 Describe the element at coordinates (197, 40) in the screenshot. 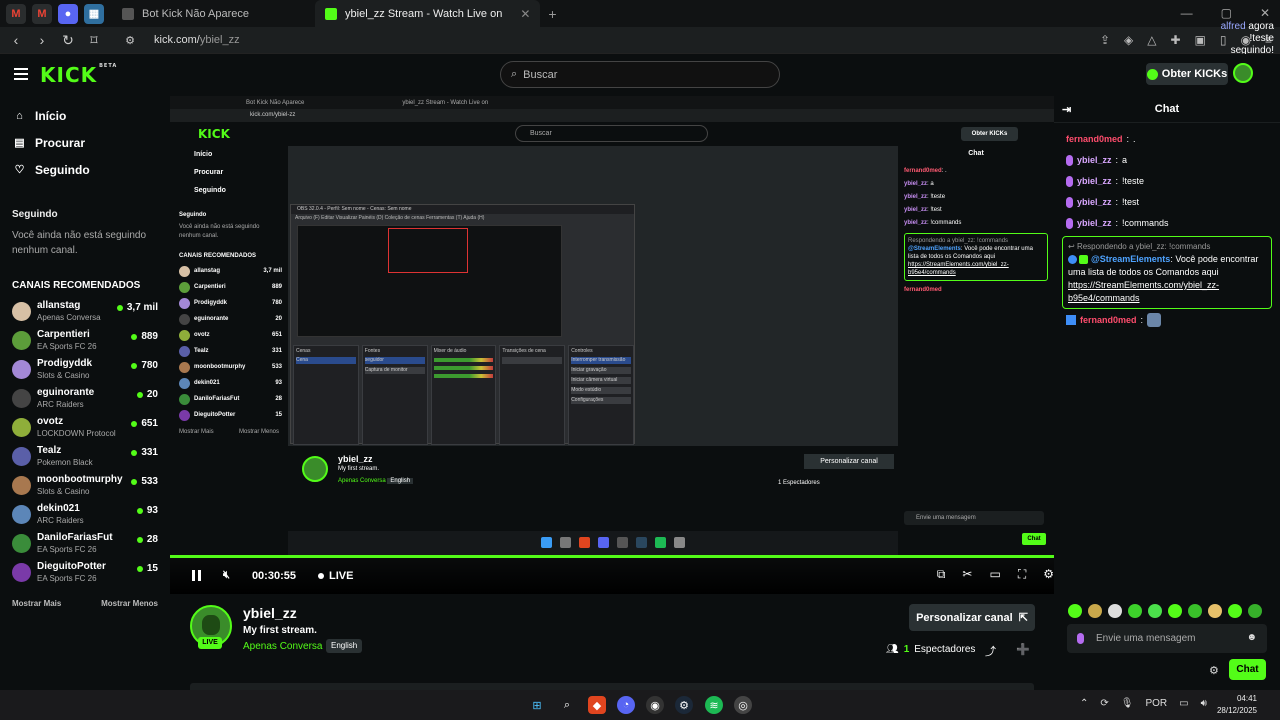

I see `url-field: kick.com/ybiel_zz` at that location.